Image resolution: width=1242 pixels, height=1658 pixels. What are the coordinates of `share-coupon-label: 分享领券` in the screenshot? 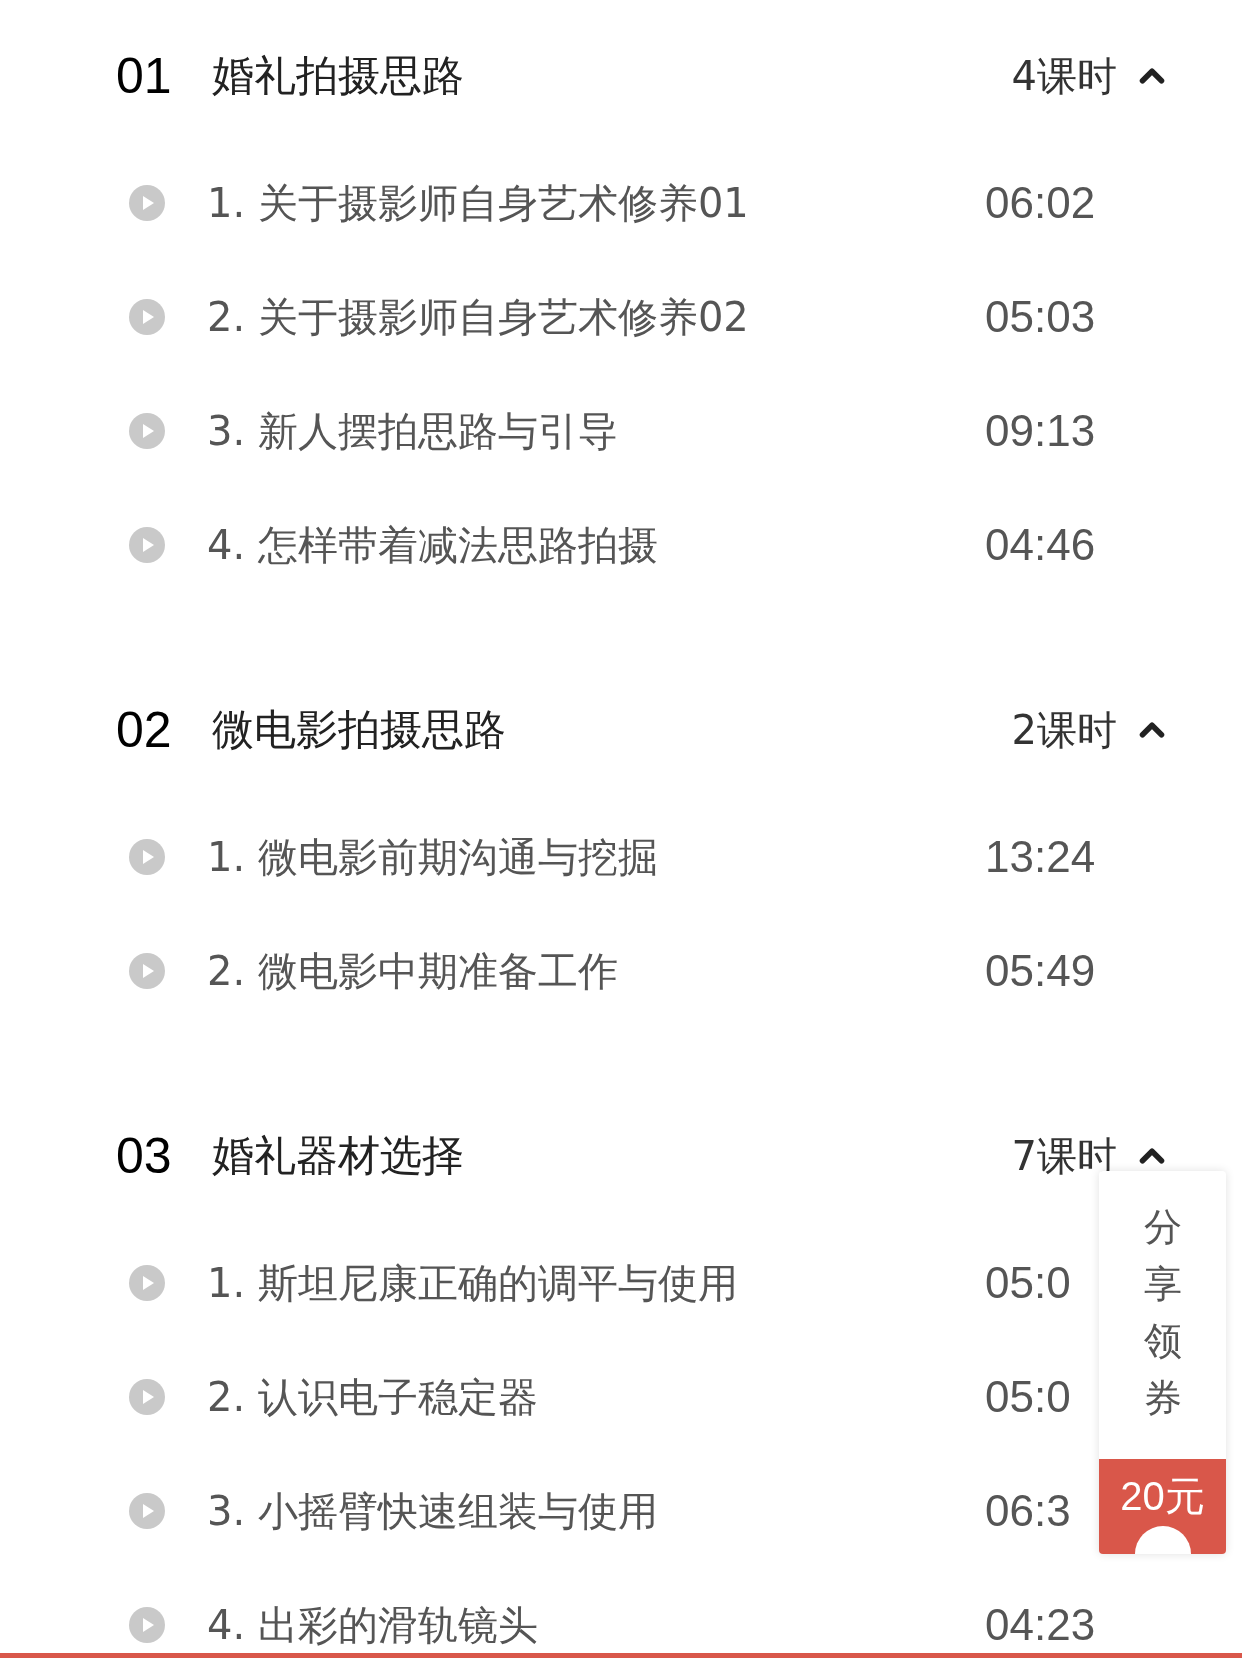 It's located at (1162, 1313).